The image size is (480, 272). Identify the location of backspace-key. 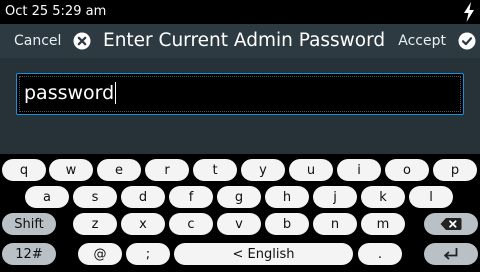
(451, 224).